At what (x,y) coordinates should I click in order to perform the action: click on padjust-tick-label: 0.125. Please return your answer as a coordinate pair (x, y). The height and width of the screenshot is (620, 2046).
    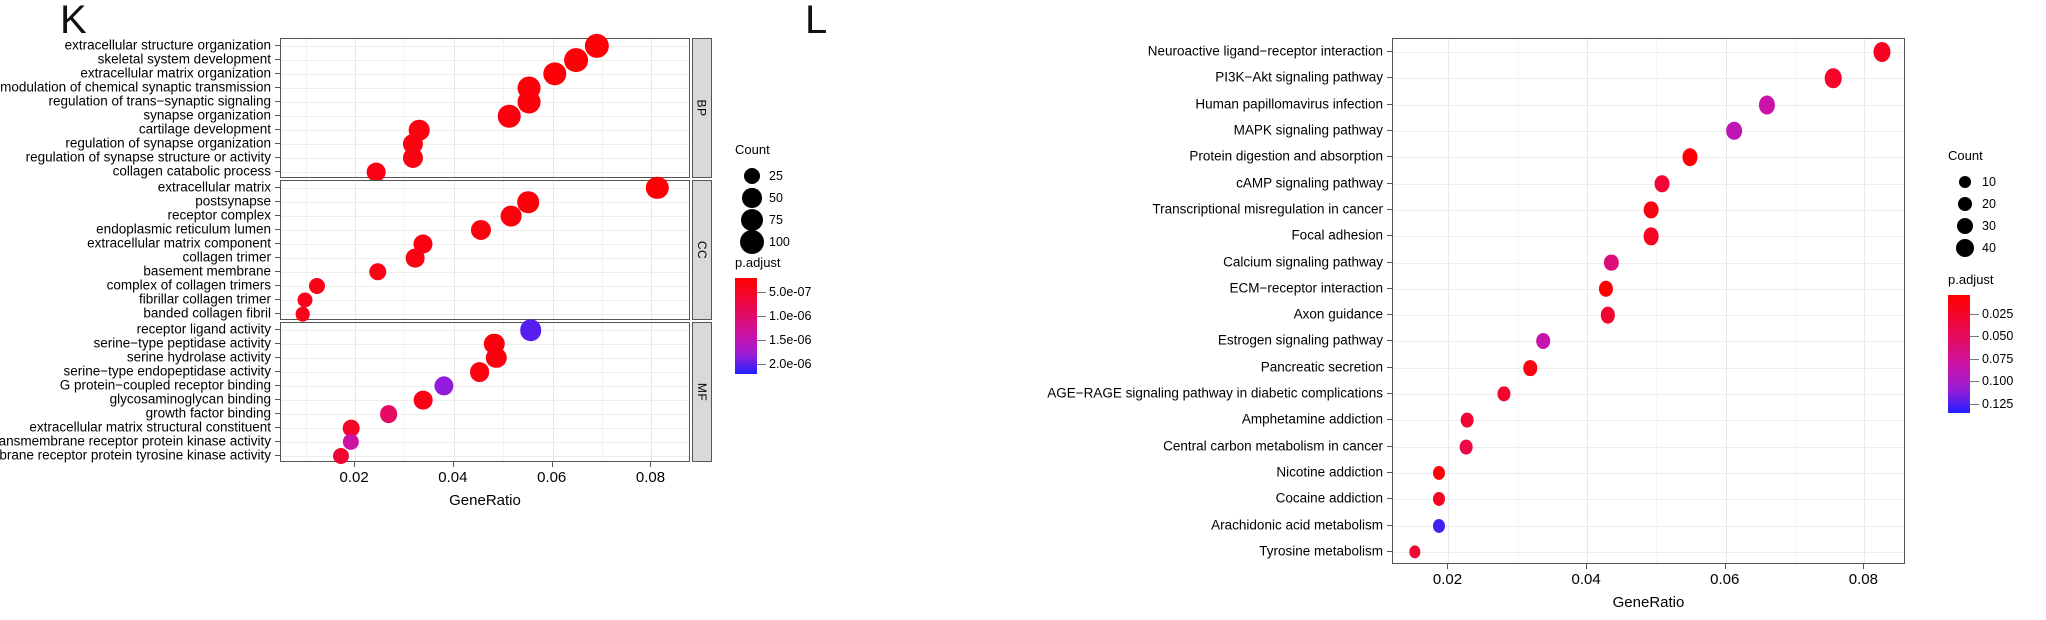
    Looking at the image, I should click on (1998, 403).